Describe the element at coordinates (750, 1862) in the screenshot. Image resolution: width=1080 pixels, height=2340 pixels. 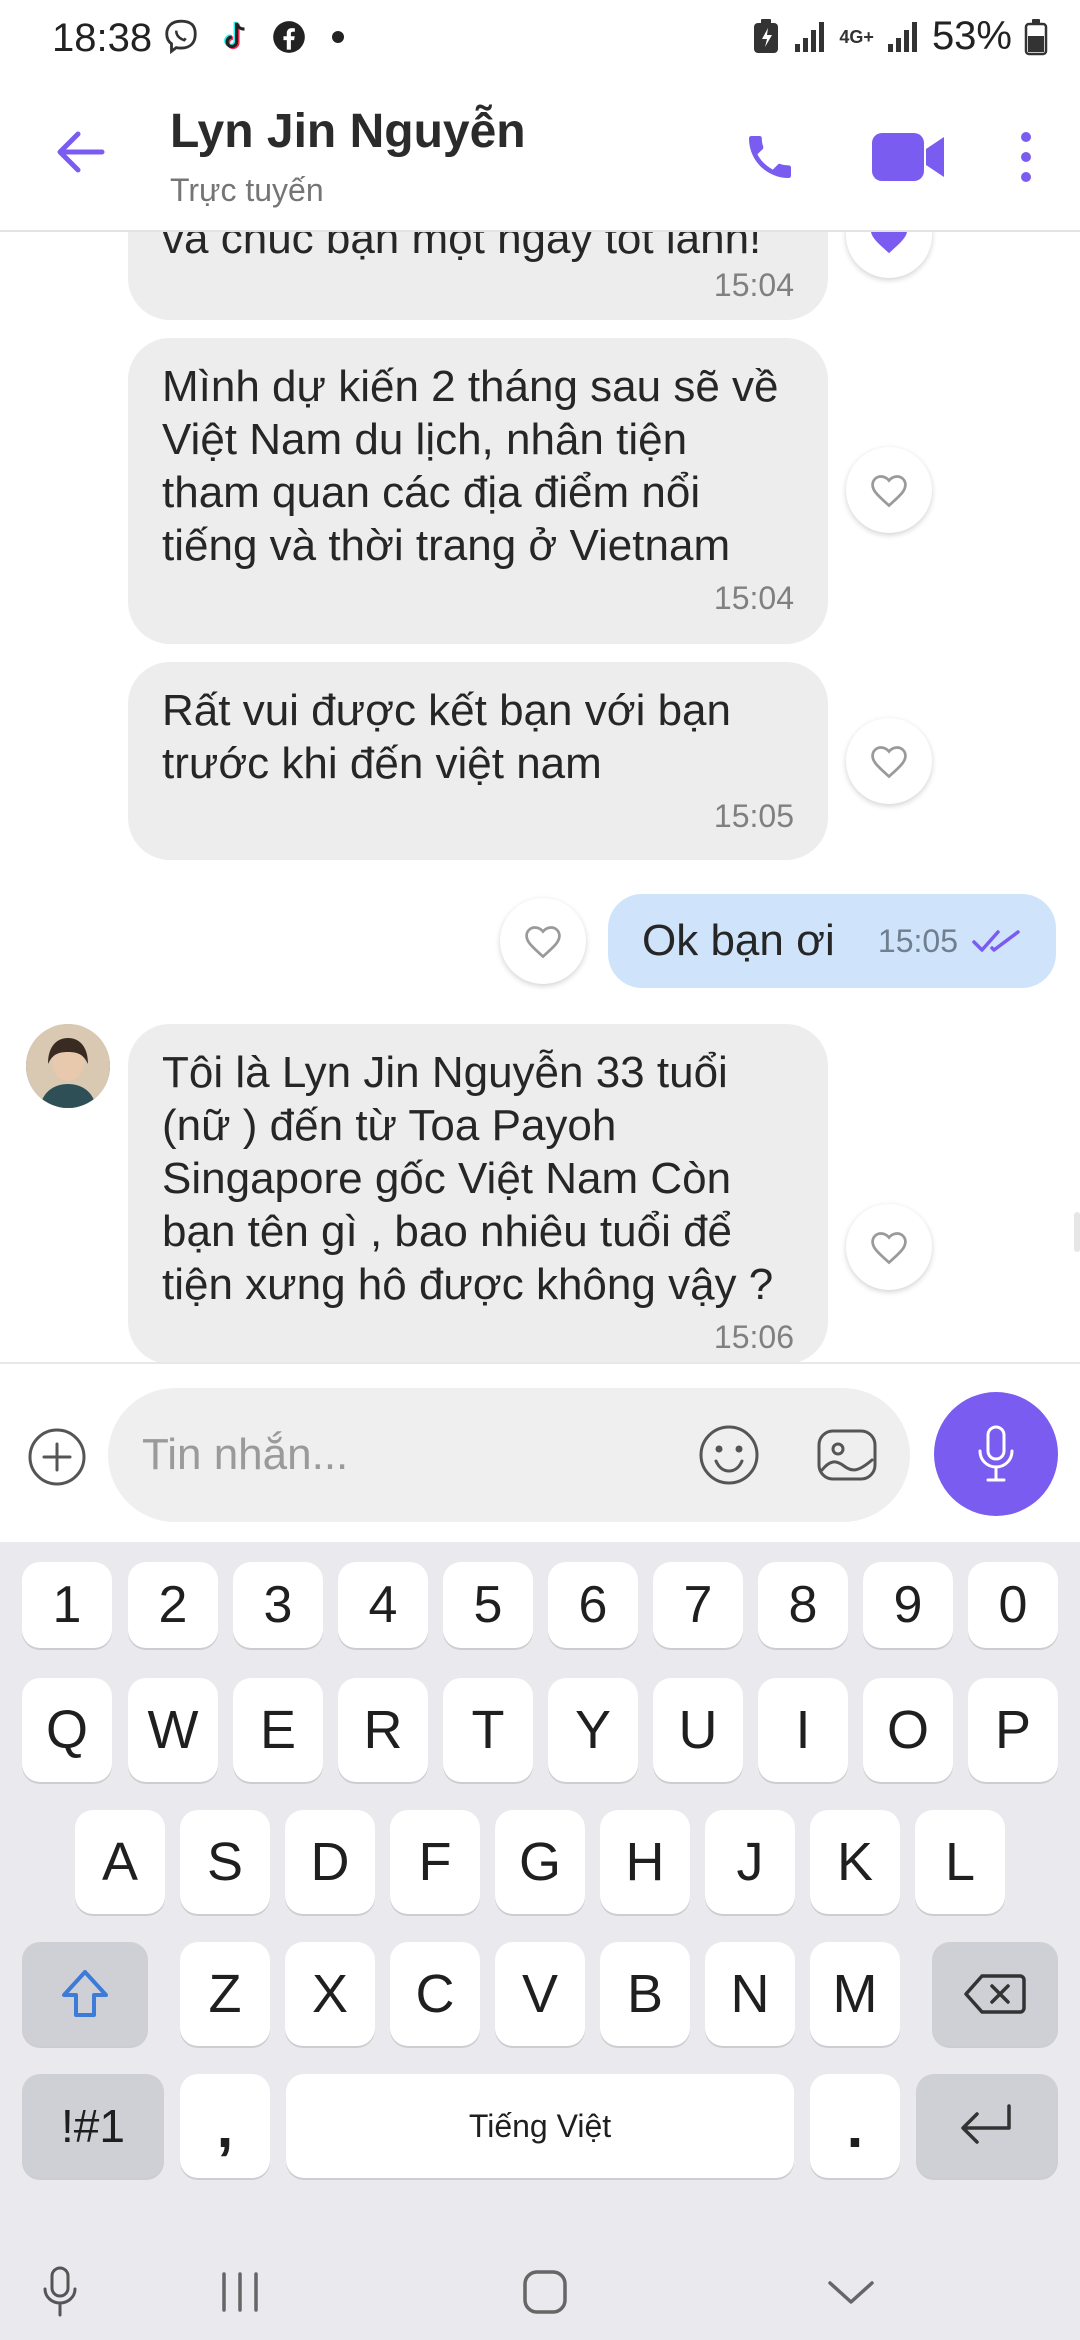
I see `key-j: J` at that location.